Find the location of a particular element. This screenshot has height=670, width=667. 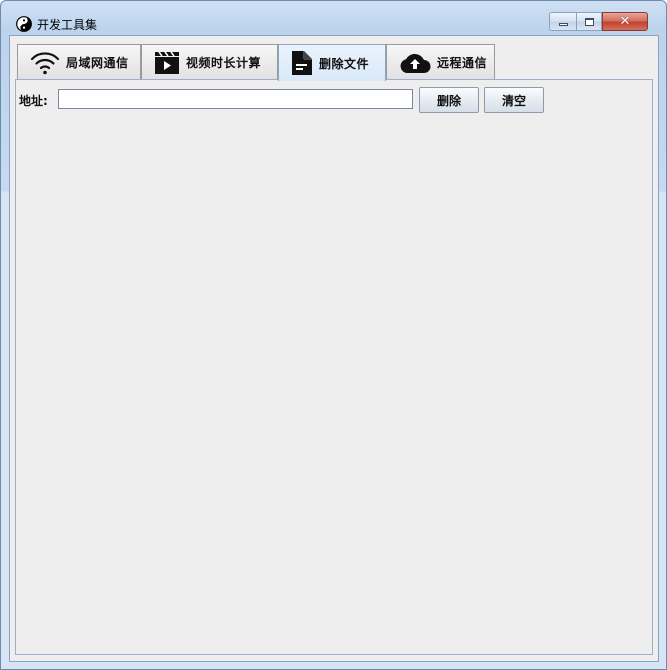

file-icon is located at coordinates (302, 63).